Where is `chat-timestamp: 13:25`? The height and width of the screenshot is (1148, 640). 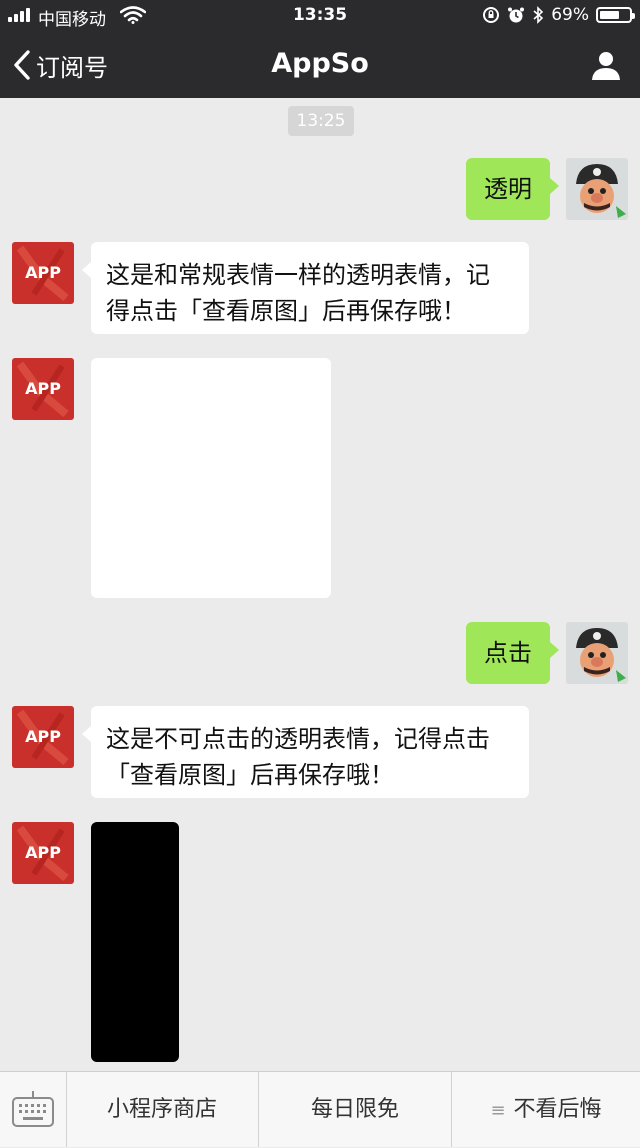 chat-timestamp: 13:25 is located at coordinates (321, 121).